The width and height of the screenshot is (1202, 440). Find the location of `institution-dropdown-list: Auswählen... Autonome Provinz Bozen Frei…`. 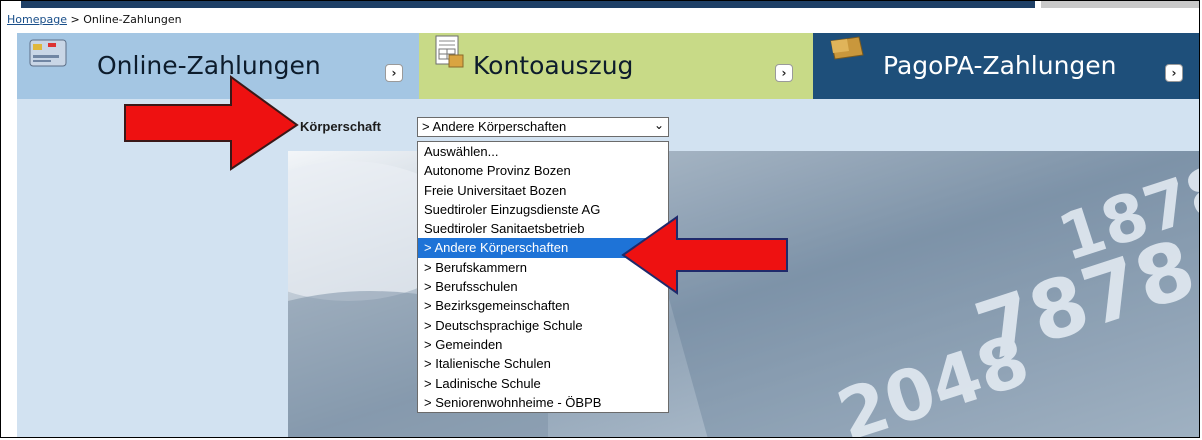

institution-dropdown-list: Auswählen... Autonome Provinz Bozen Frei… is located at coordinates (543, 277).